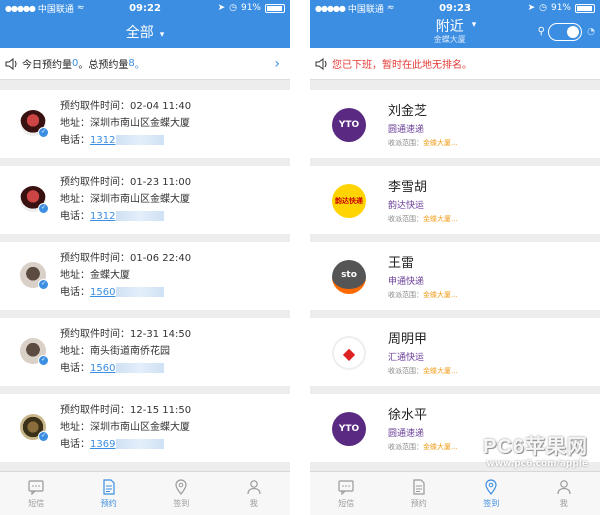 The image size is (600, 515). What do you see at coordinates (145, 276) in the screenshot?
I see `appointment-card: ✓ 预约取件时间：01-06 22:40 地址：金蝶大厦 电话：1560` at bounding box center [145, 276].